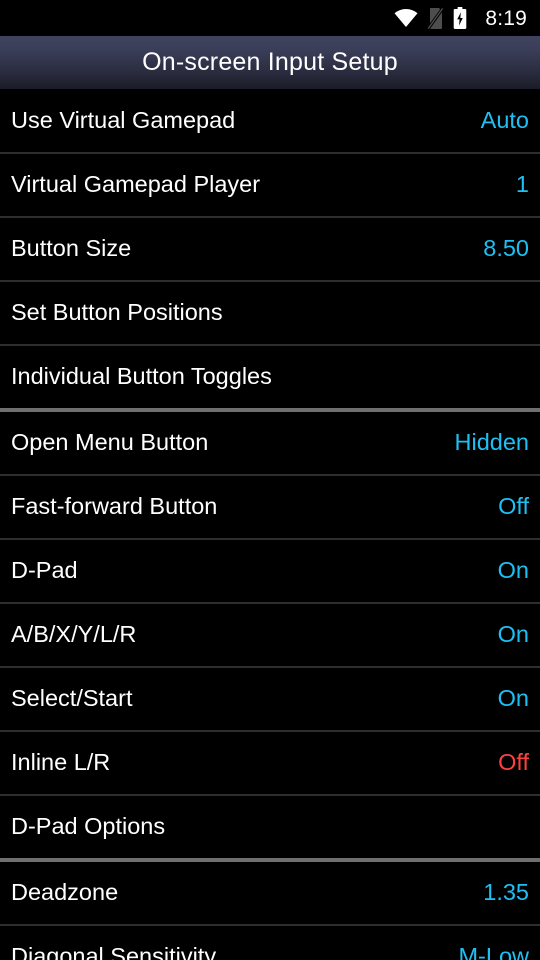  What do you see at coordinates (270, 121) in the screenshot?
I see `preference-row: Use Virtual Gamepad Auto` at bounding box center [270, 121].